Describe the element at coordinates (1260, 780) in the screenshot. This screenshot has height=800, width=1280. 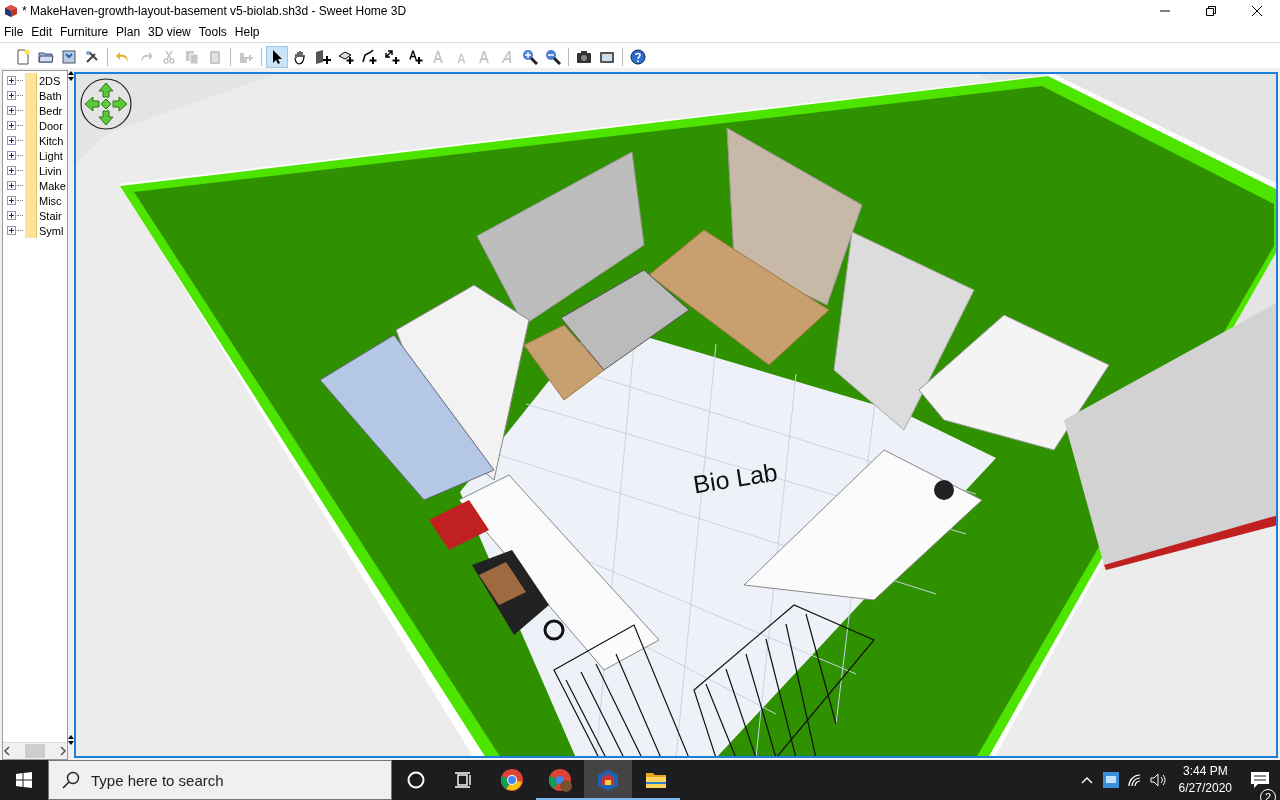
I see `notification-icon` at that location.